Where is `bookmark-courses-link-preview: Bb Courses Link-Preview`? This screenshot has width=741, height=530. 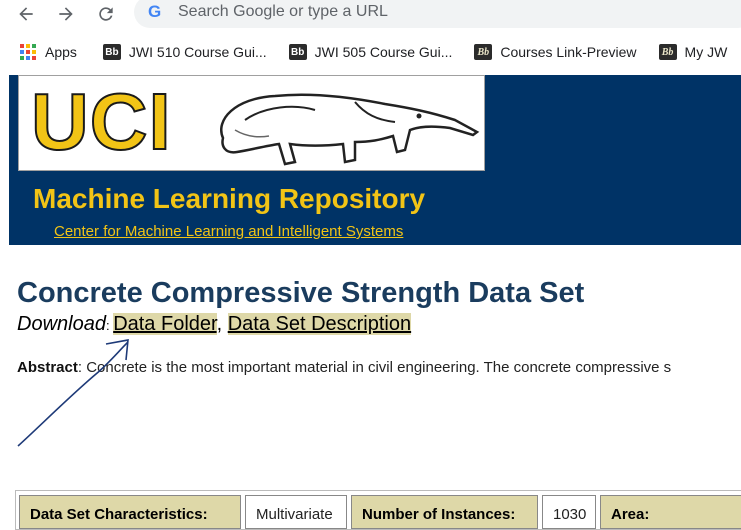 bookmark-courses-link-preview: Bb Courses Link-Preview is located at coordinates (555, 52).